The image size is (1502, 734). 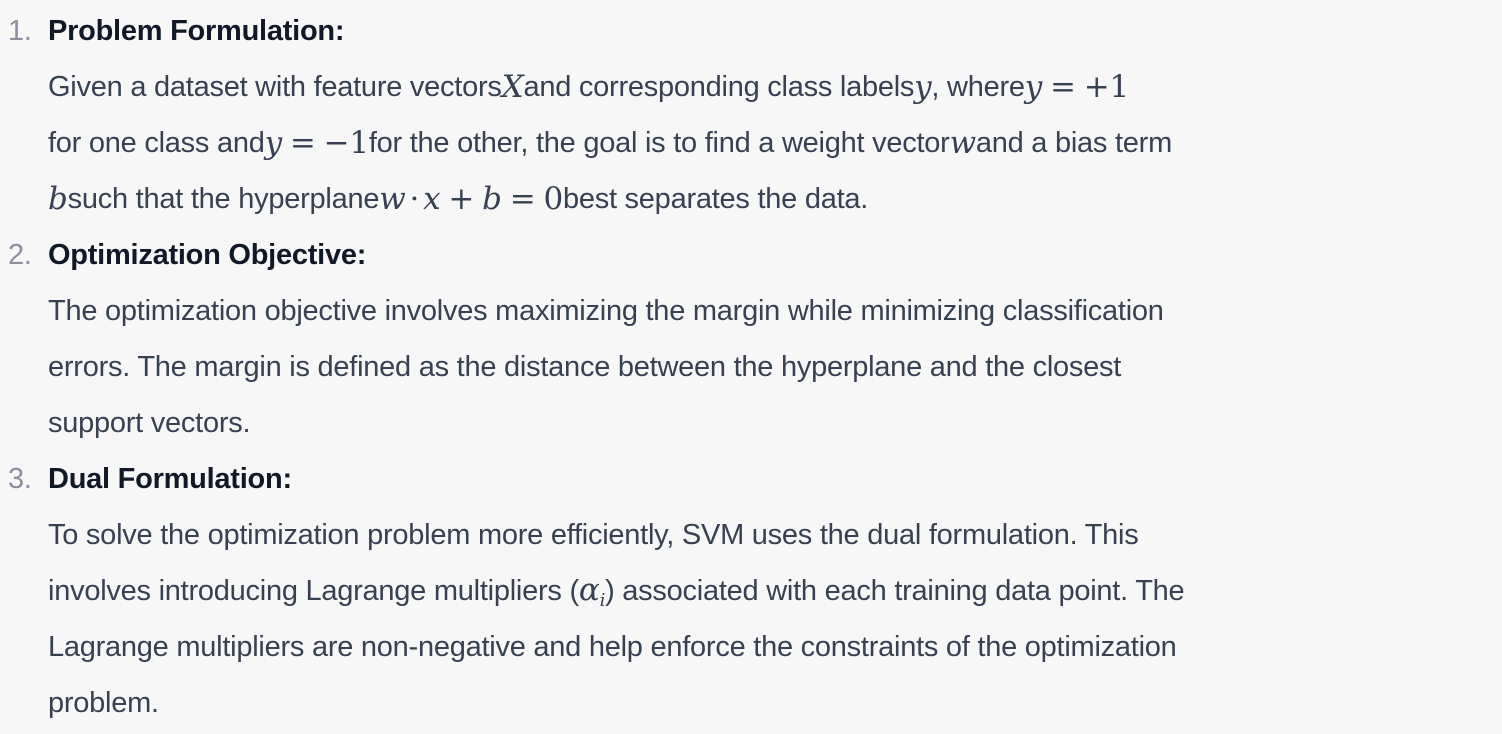 I want to click on math-expression: w, so click(x=963, y=143).